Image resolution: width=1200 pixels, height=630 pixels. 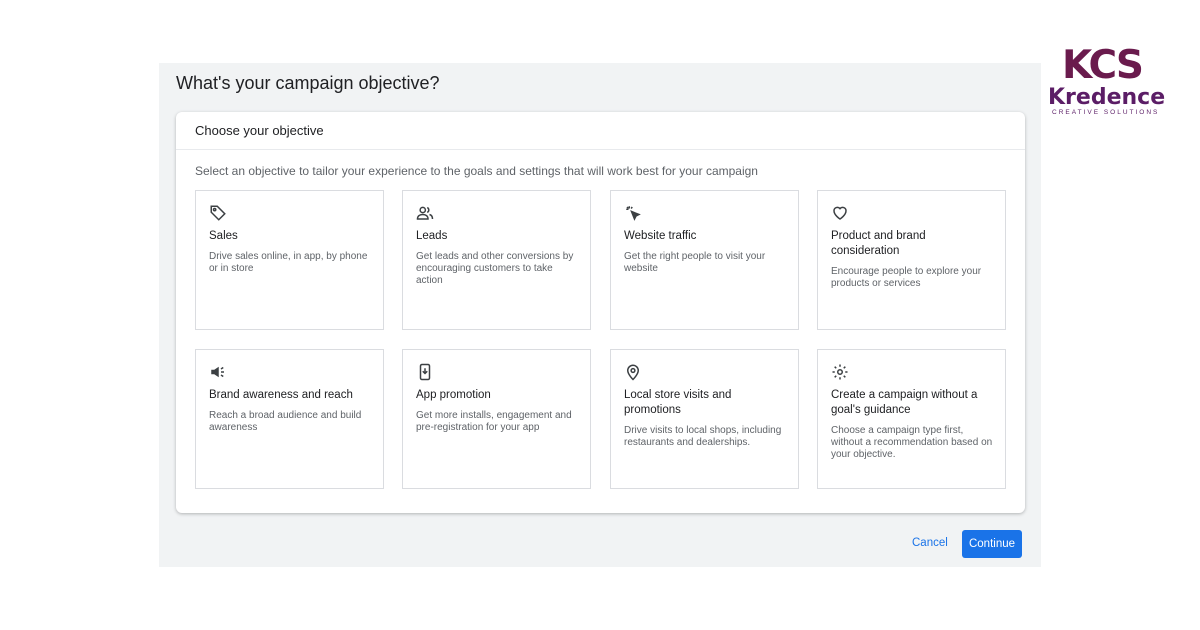 I want to click on logo-mark: KCS, so click(x=1103, y=65).